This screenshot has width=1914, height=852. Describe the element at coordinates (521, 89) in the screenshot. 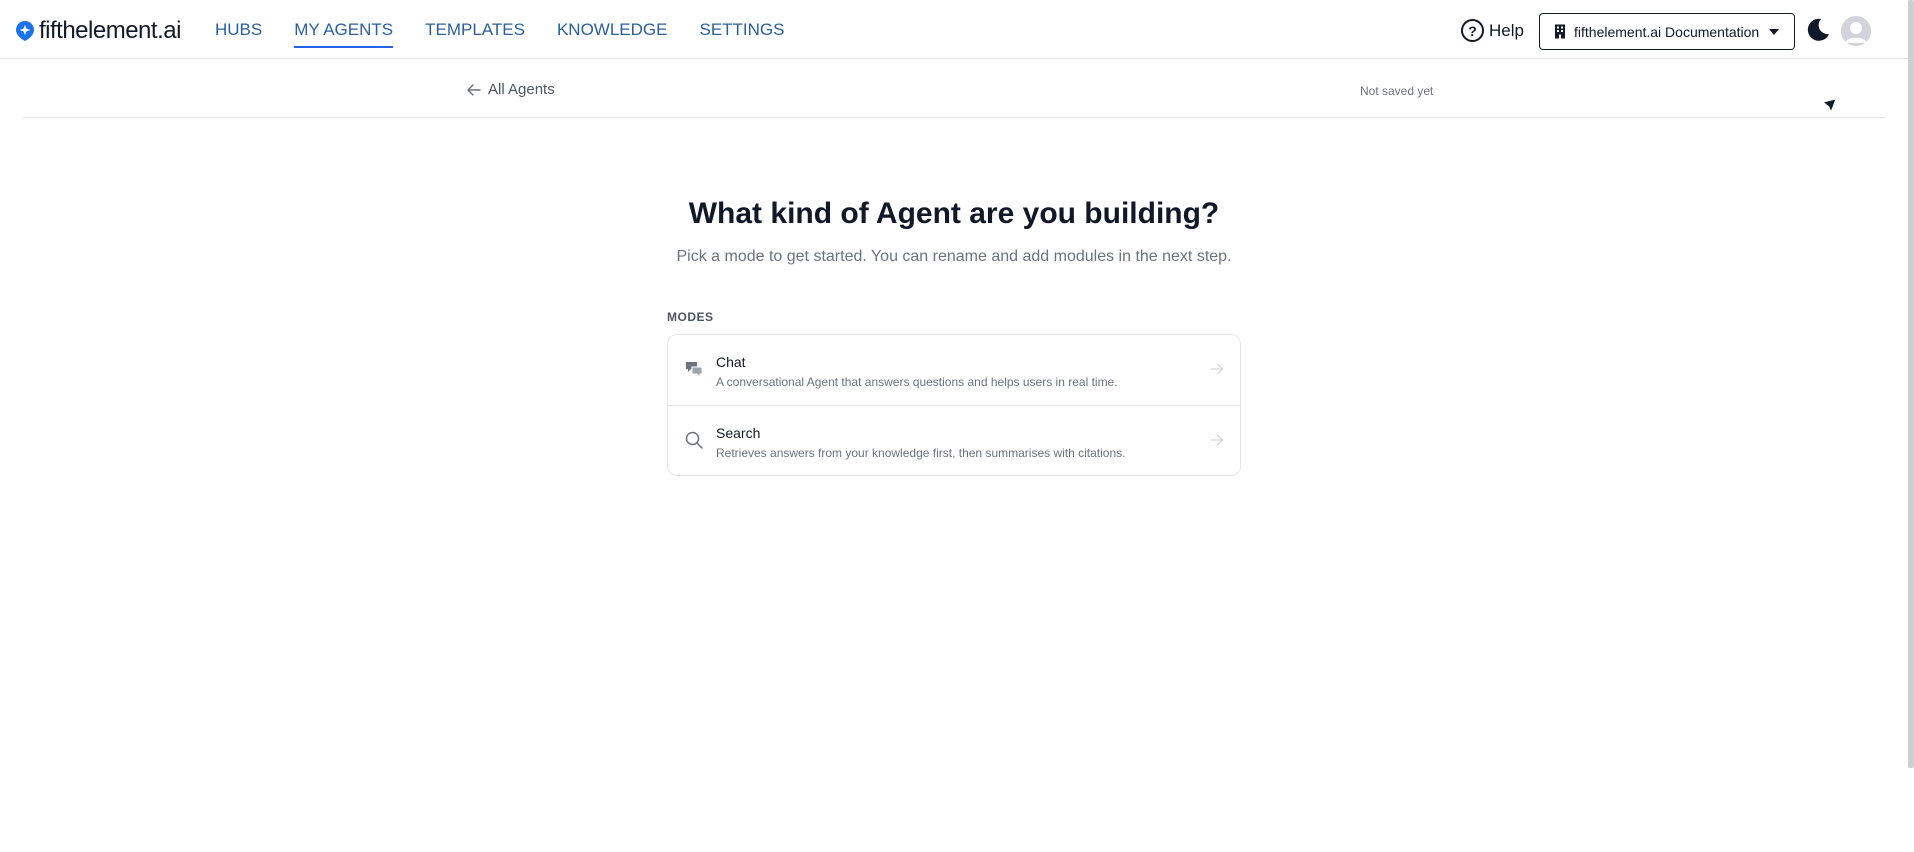

I see `back-link-label: All Agents` at that location.